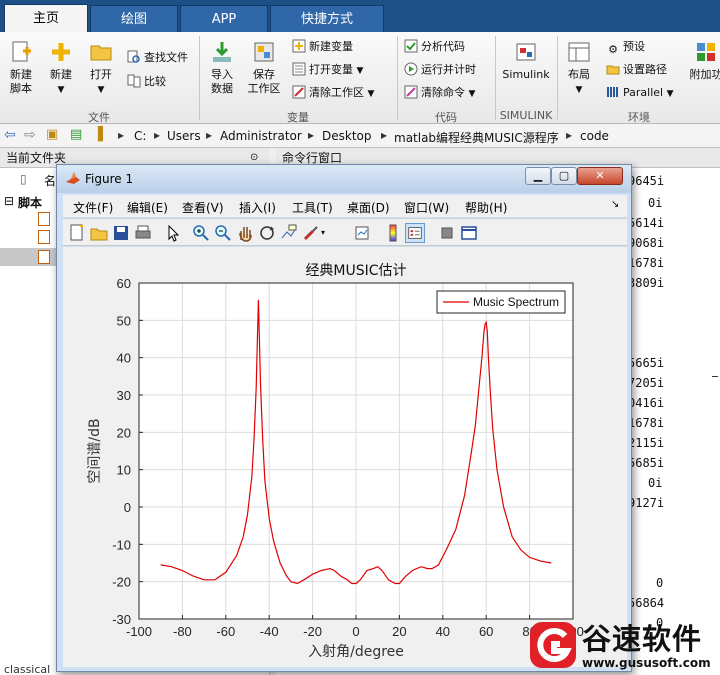 The width and height of the screenshot is (720, 675). Describe the element at coordinates (9, 201) in the screenshot. I see `expand-minus-icon: ⊟` at that location.